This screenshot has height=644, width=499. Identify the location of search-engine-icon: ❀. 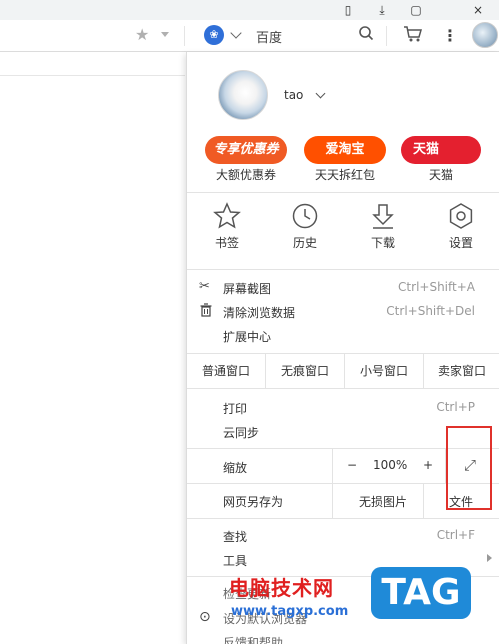
(214, 35).